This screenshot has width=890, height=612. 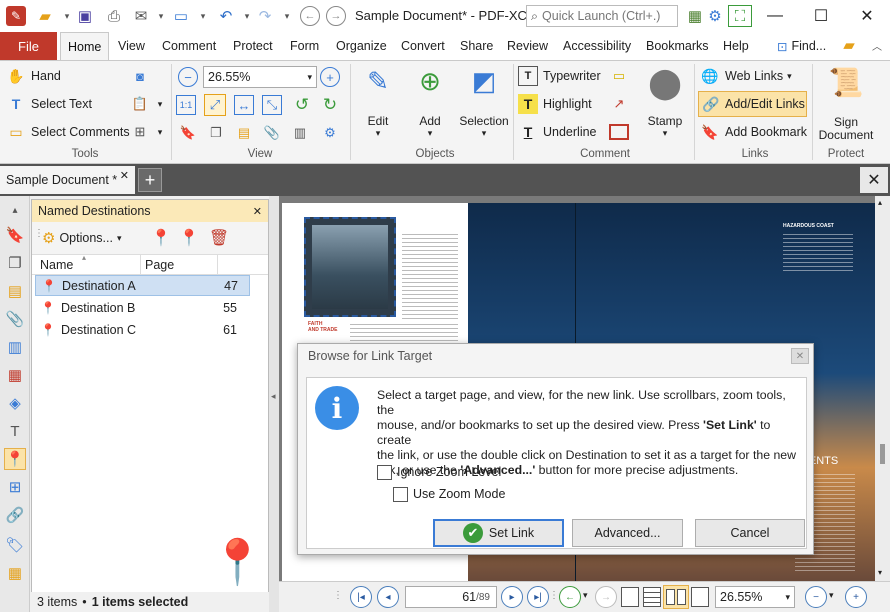 What do you see at coordinates (15, 235) in the screenshot?
I see `bookmarks-panel-icon: 🔖` at bounding box center [15, 235].